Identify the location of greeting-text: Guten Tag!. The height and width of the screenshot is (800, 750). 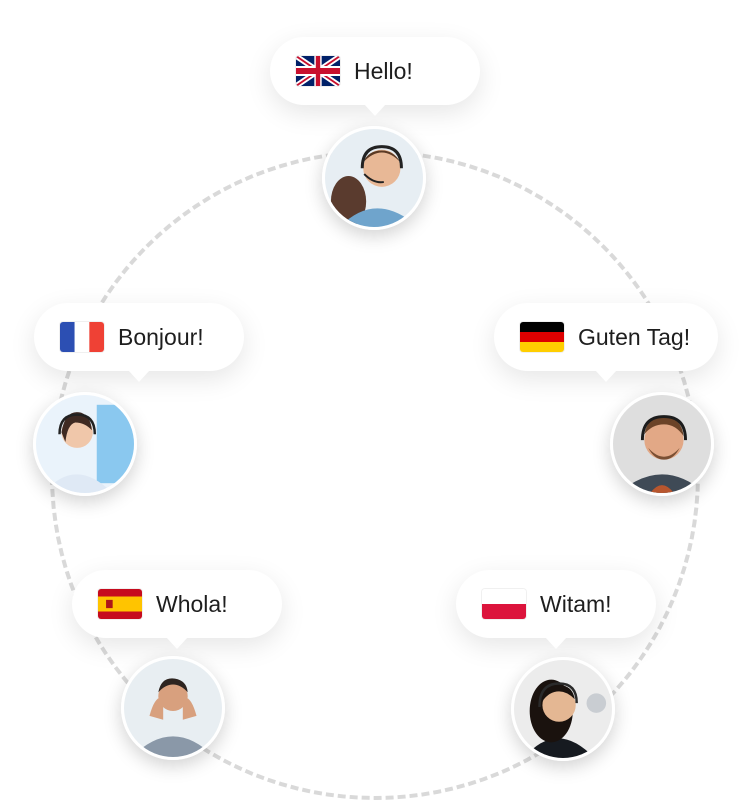
(634, 336).